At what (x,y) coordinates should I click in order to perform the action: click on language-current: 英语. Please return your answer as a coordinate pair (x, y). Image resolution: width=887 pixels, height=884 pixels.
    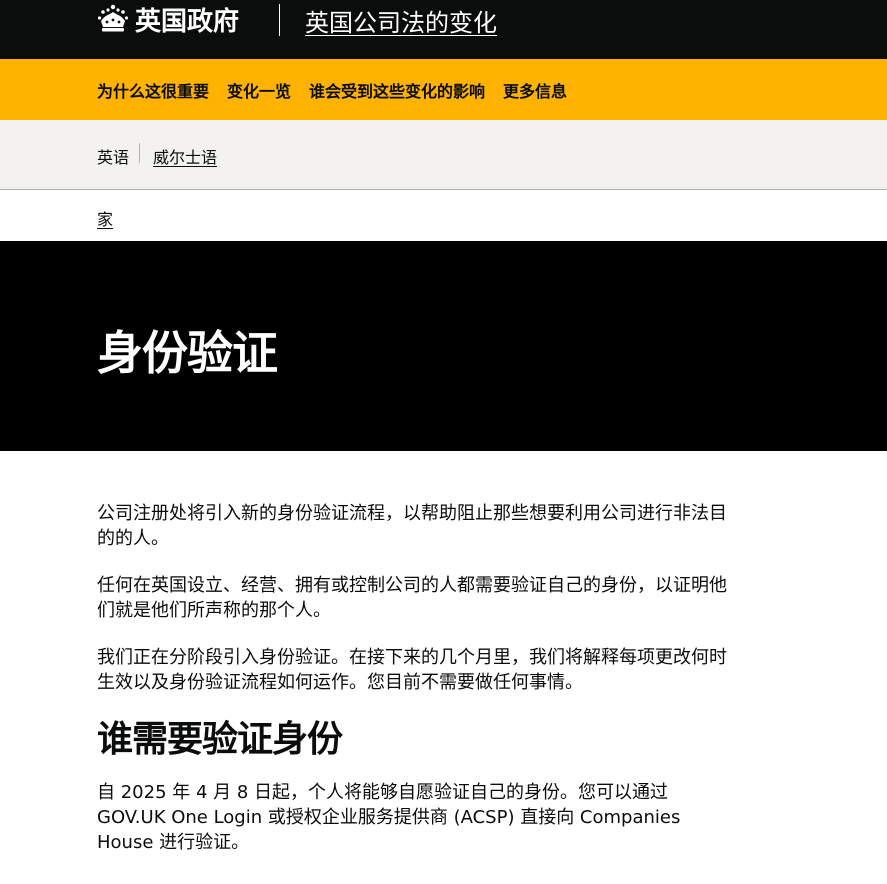
    Looking at the image, I should click on (113, 156).